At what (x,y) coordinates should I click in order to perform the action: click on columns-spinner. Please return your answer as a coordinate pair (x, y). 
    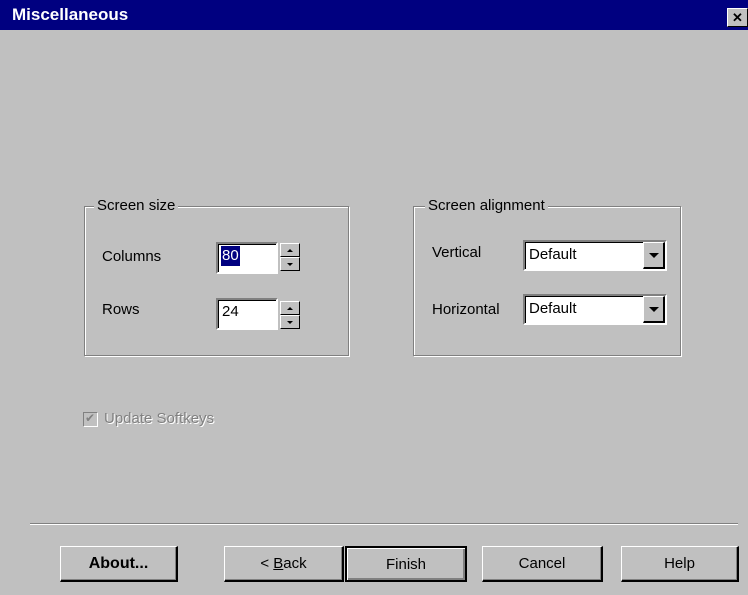
    Looking at the image, I should click on (290, 257).